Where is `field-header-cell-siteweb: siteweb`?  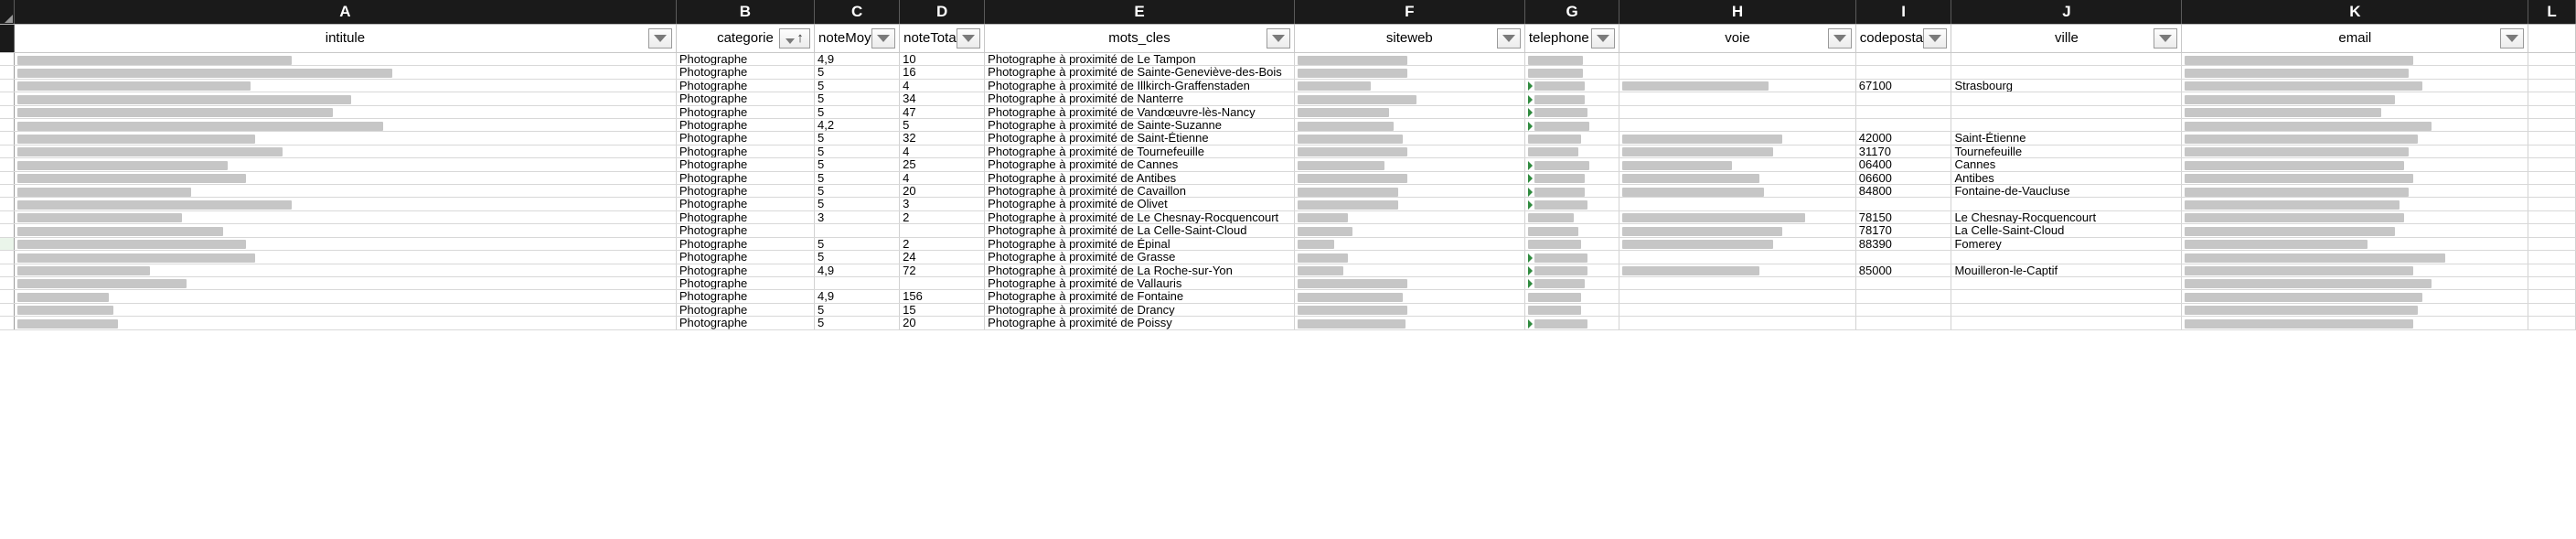
field-header-cell-siteweb: siteweb is located at coordinates (1409, 39).